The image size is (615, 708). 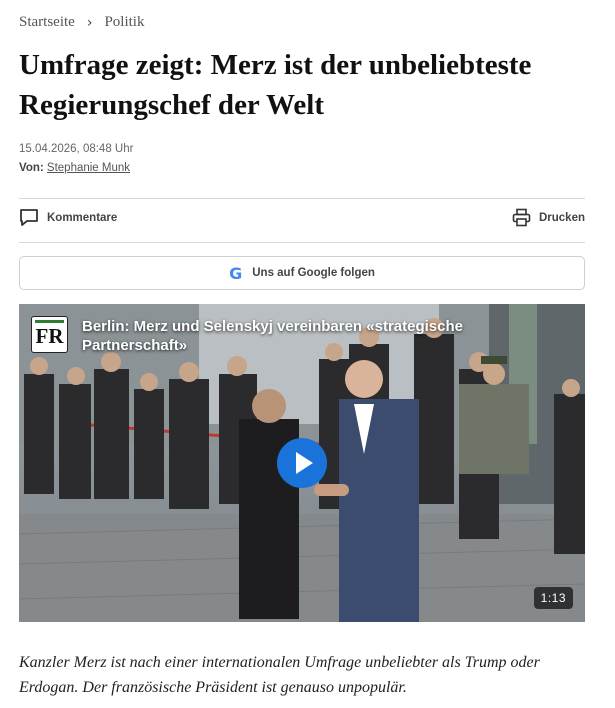 I want to click on print-label: Drucken, so click(x=561, y=217).